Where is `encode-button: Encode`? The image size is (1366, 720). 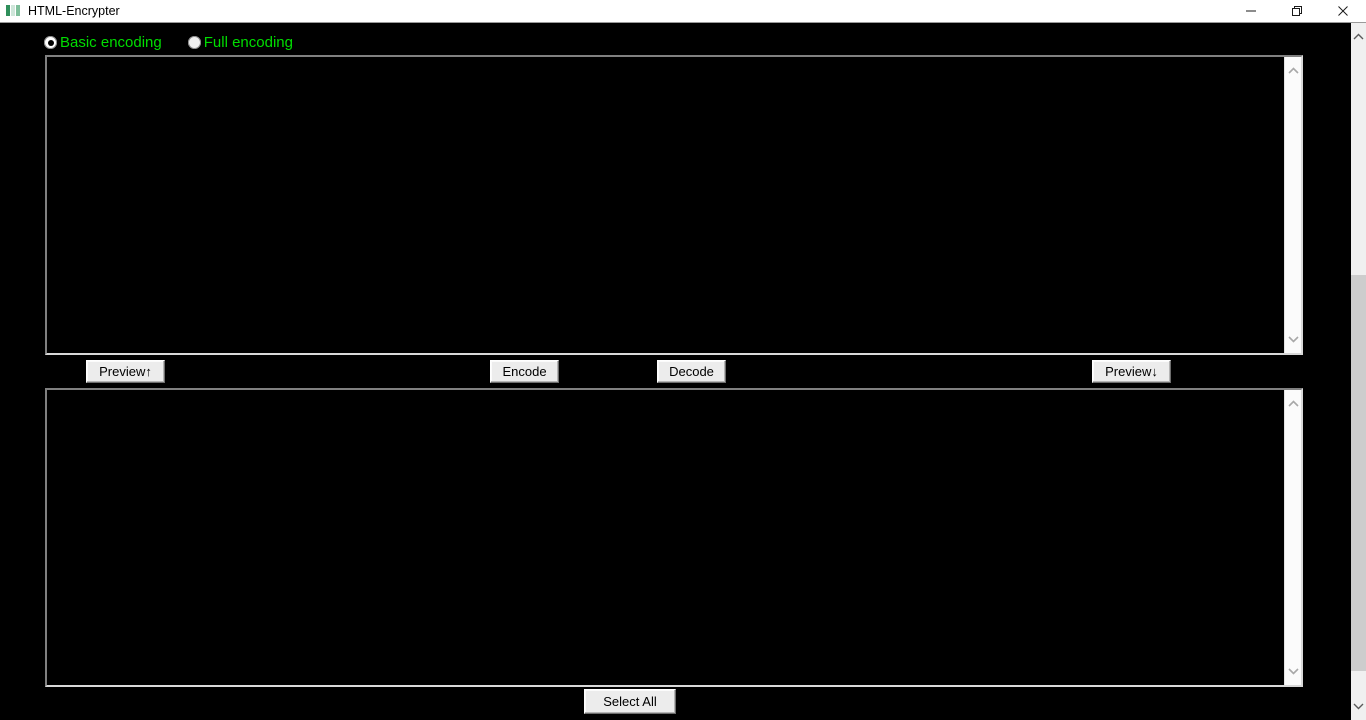
encode-button: Encode is located at coordinates (524, 371).